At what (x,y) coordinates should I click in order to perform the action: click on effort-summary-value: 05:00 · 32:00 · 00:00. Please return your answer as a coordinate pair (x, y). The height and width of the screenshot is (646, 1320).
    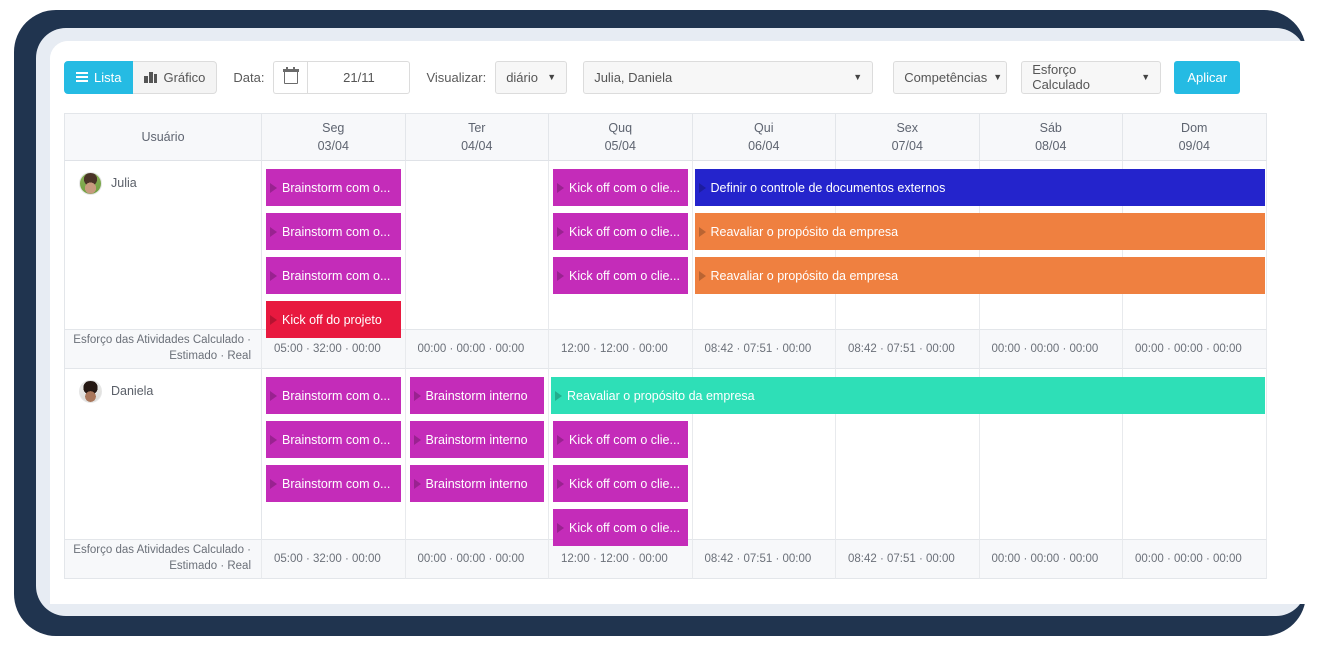
    Looking at the image, I should click on (334, 559).